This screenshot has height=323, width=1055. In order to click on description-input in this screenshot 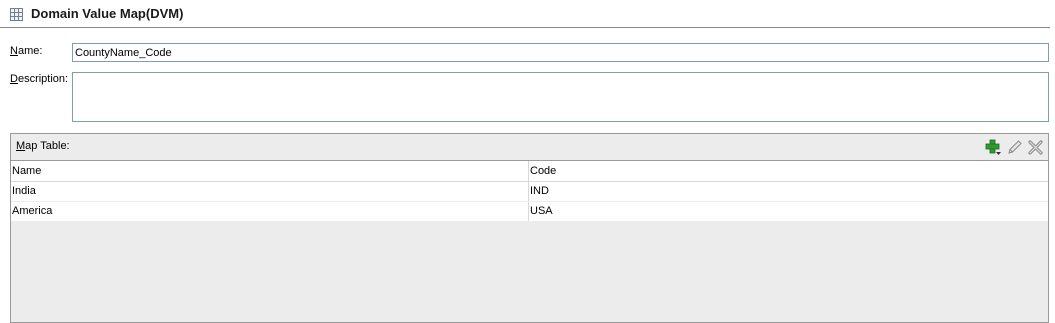, I will do `click(560, 97)`.